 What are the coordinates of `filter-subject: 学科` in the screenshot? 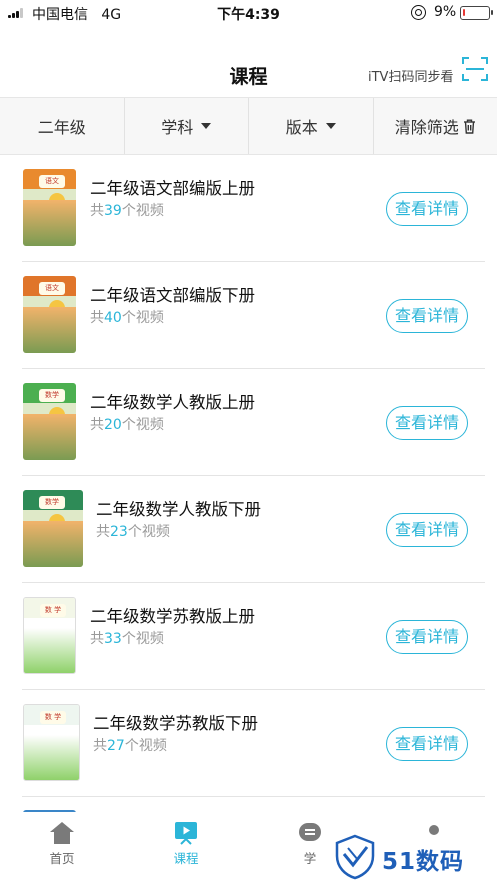 It's located at (187, 126).